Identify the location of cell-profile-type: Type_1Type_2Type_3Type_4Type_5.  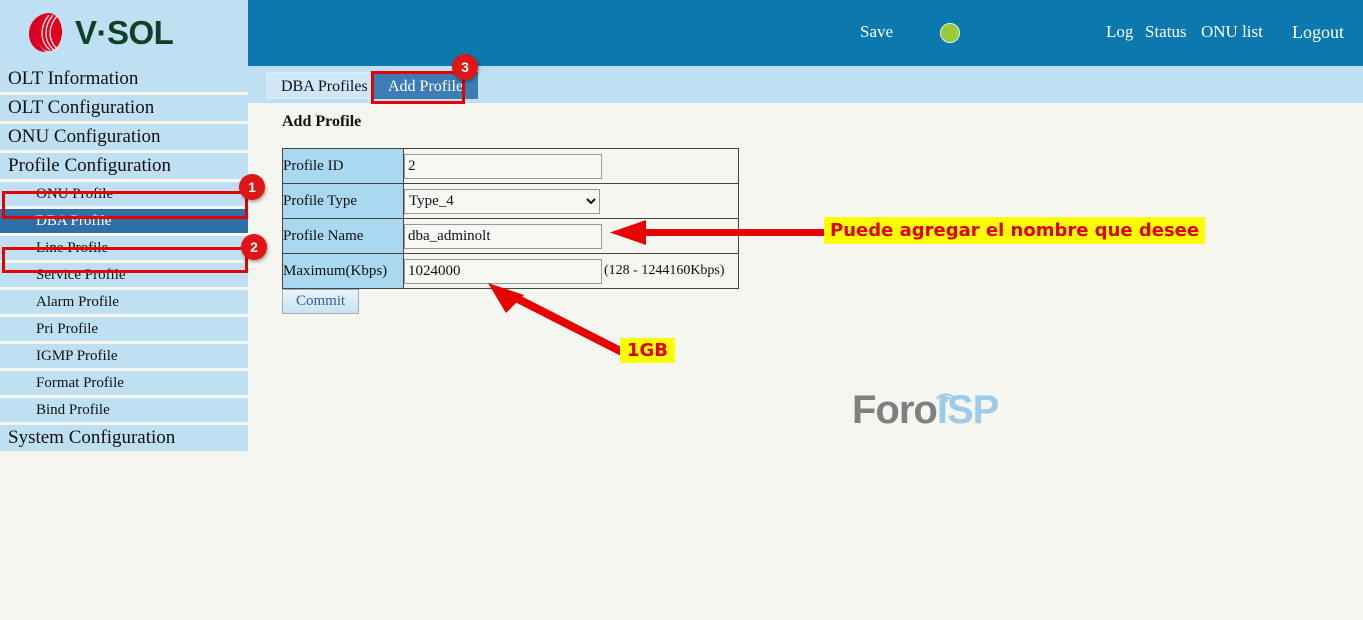
(571, 201).